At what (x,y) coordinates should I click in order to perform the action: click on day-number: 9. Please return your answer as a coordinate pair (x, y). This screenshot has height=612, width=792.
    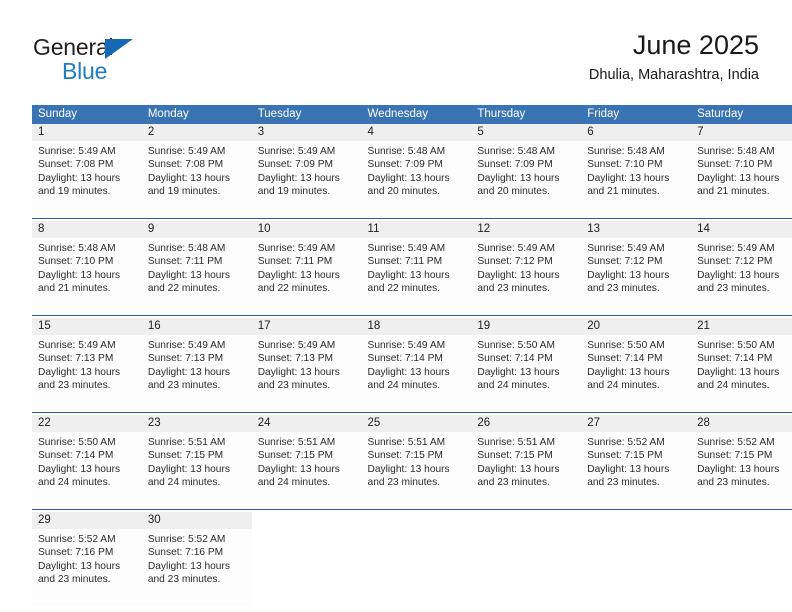
    Looking at the image, I should click on (196, 229).